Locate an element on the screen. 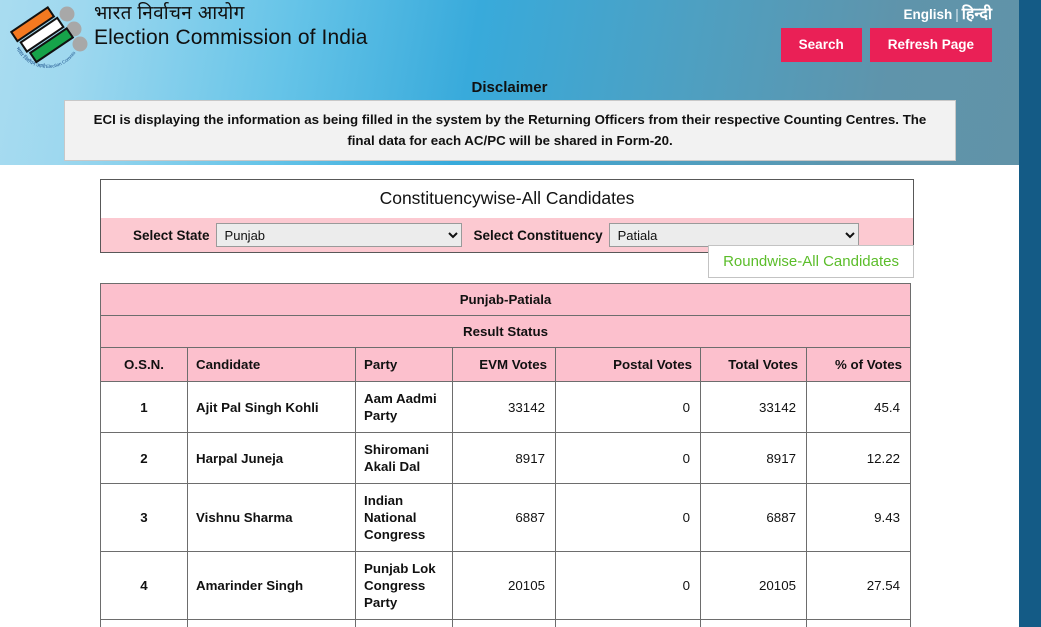 This screenshot has height=627, width=1041. cell-osn: 5 is located at coordinates (144, 623).